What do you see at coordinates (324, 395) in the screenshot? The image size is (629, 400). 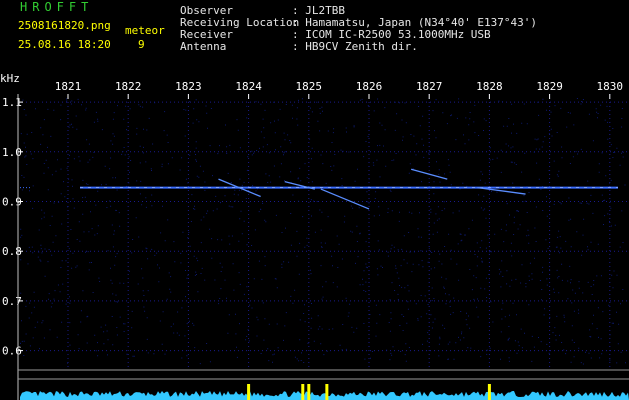 I see `noise-level-band` at bounding box center [324, 395].